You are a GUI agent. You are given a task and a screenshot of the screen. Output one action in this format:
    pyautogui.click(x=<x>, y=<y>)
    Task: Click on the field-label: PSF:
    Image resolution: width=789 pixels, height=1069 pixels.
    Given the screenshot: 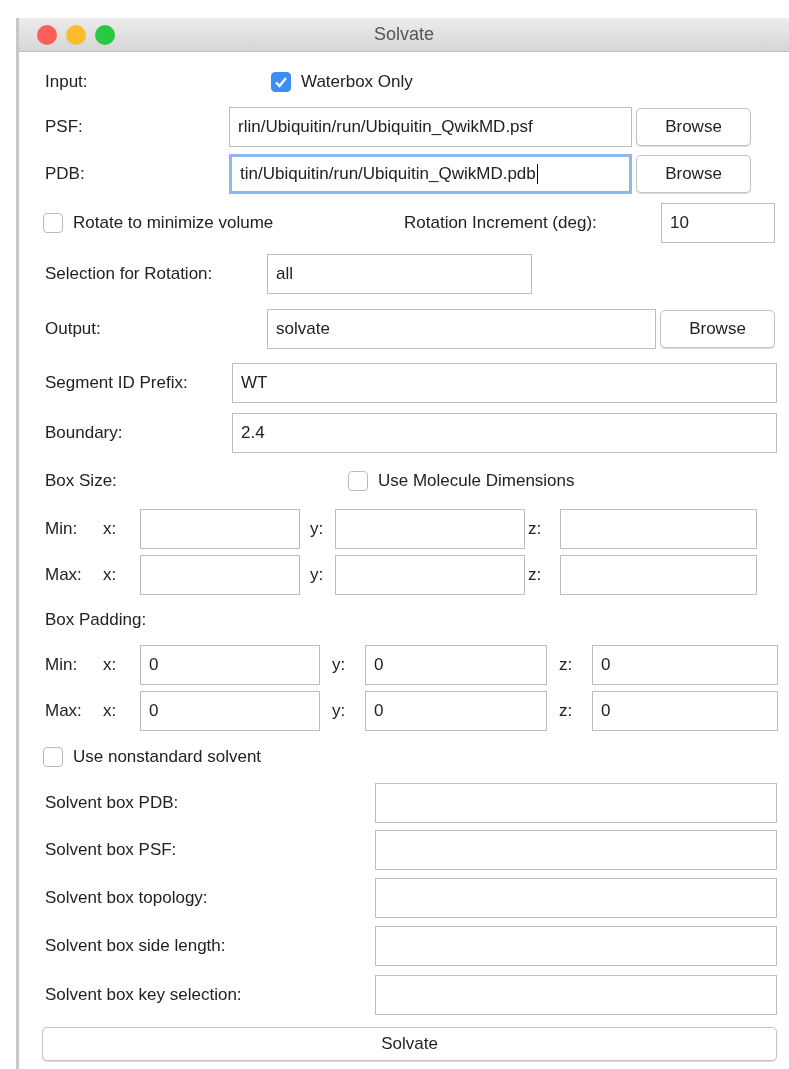 What is the action you would take?
    pyautogui.click(x=64, y=126)
    